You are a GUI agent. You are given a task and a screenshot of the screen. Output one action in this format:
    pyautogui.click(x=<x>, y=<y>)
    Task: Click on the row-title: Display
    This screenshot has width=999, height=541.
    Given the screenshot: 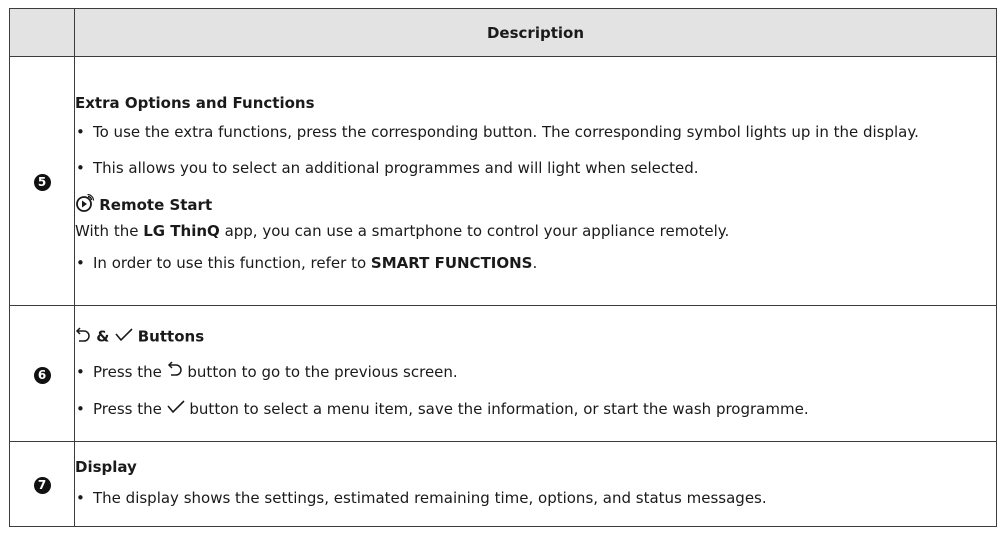 What is the action you would take?
    pyautogui.click(x=106, y=467)
    